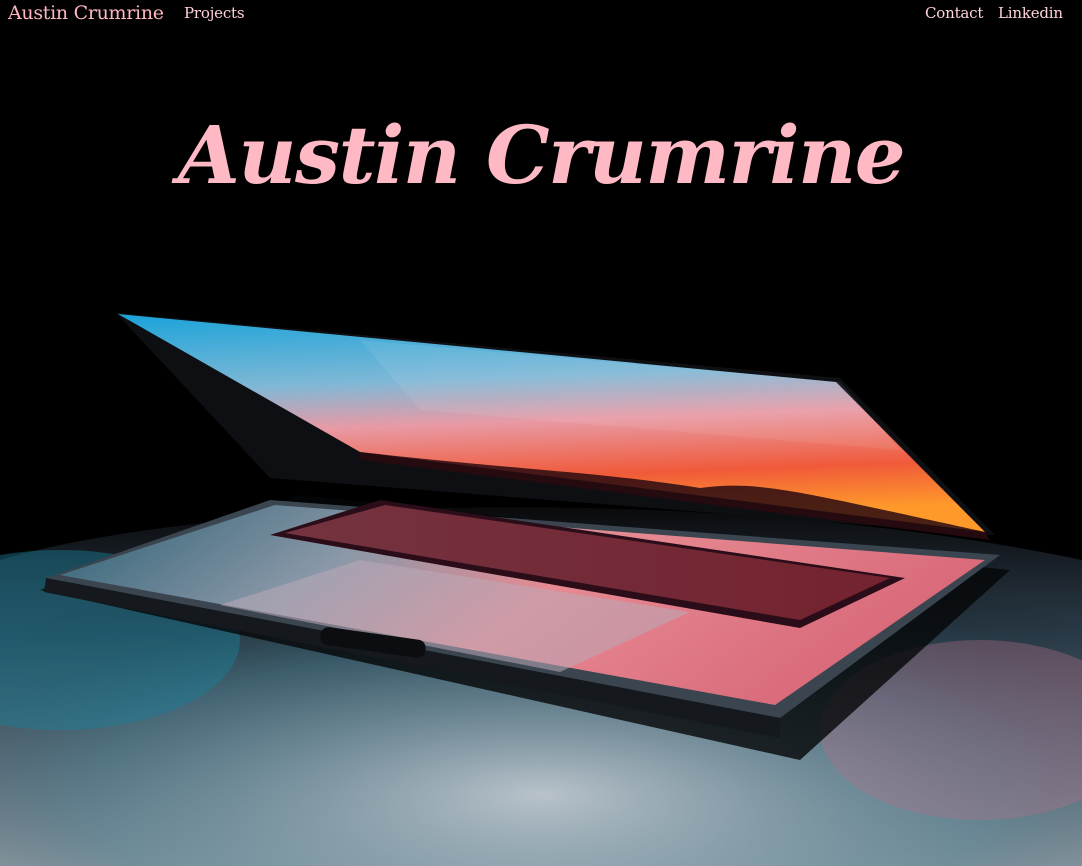 The width and height of the screenshot is (1082, 866). I want to click on brand-link: Austin Crumrine, so click(86, 13).